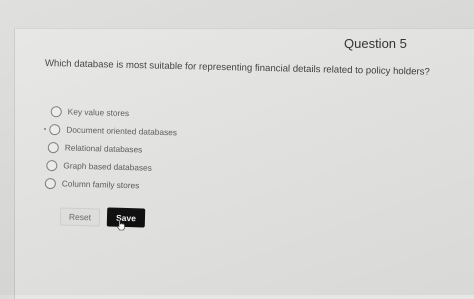 This screenshot has width=474, height=299. Describe the element at coordinates (103, 148) in the screenshot. I see `option-label: Relational databases` at that location.